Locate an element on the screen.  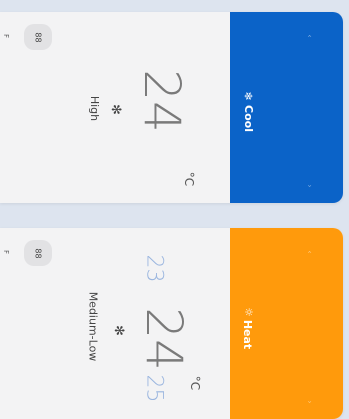
mode-label: Heat is located at coordinates (248, 334).